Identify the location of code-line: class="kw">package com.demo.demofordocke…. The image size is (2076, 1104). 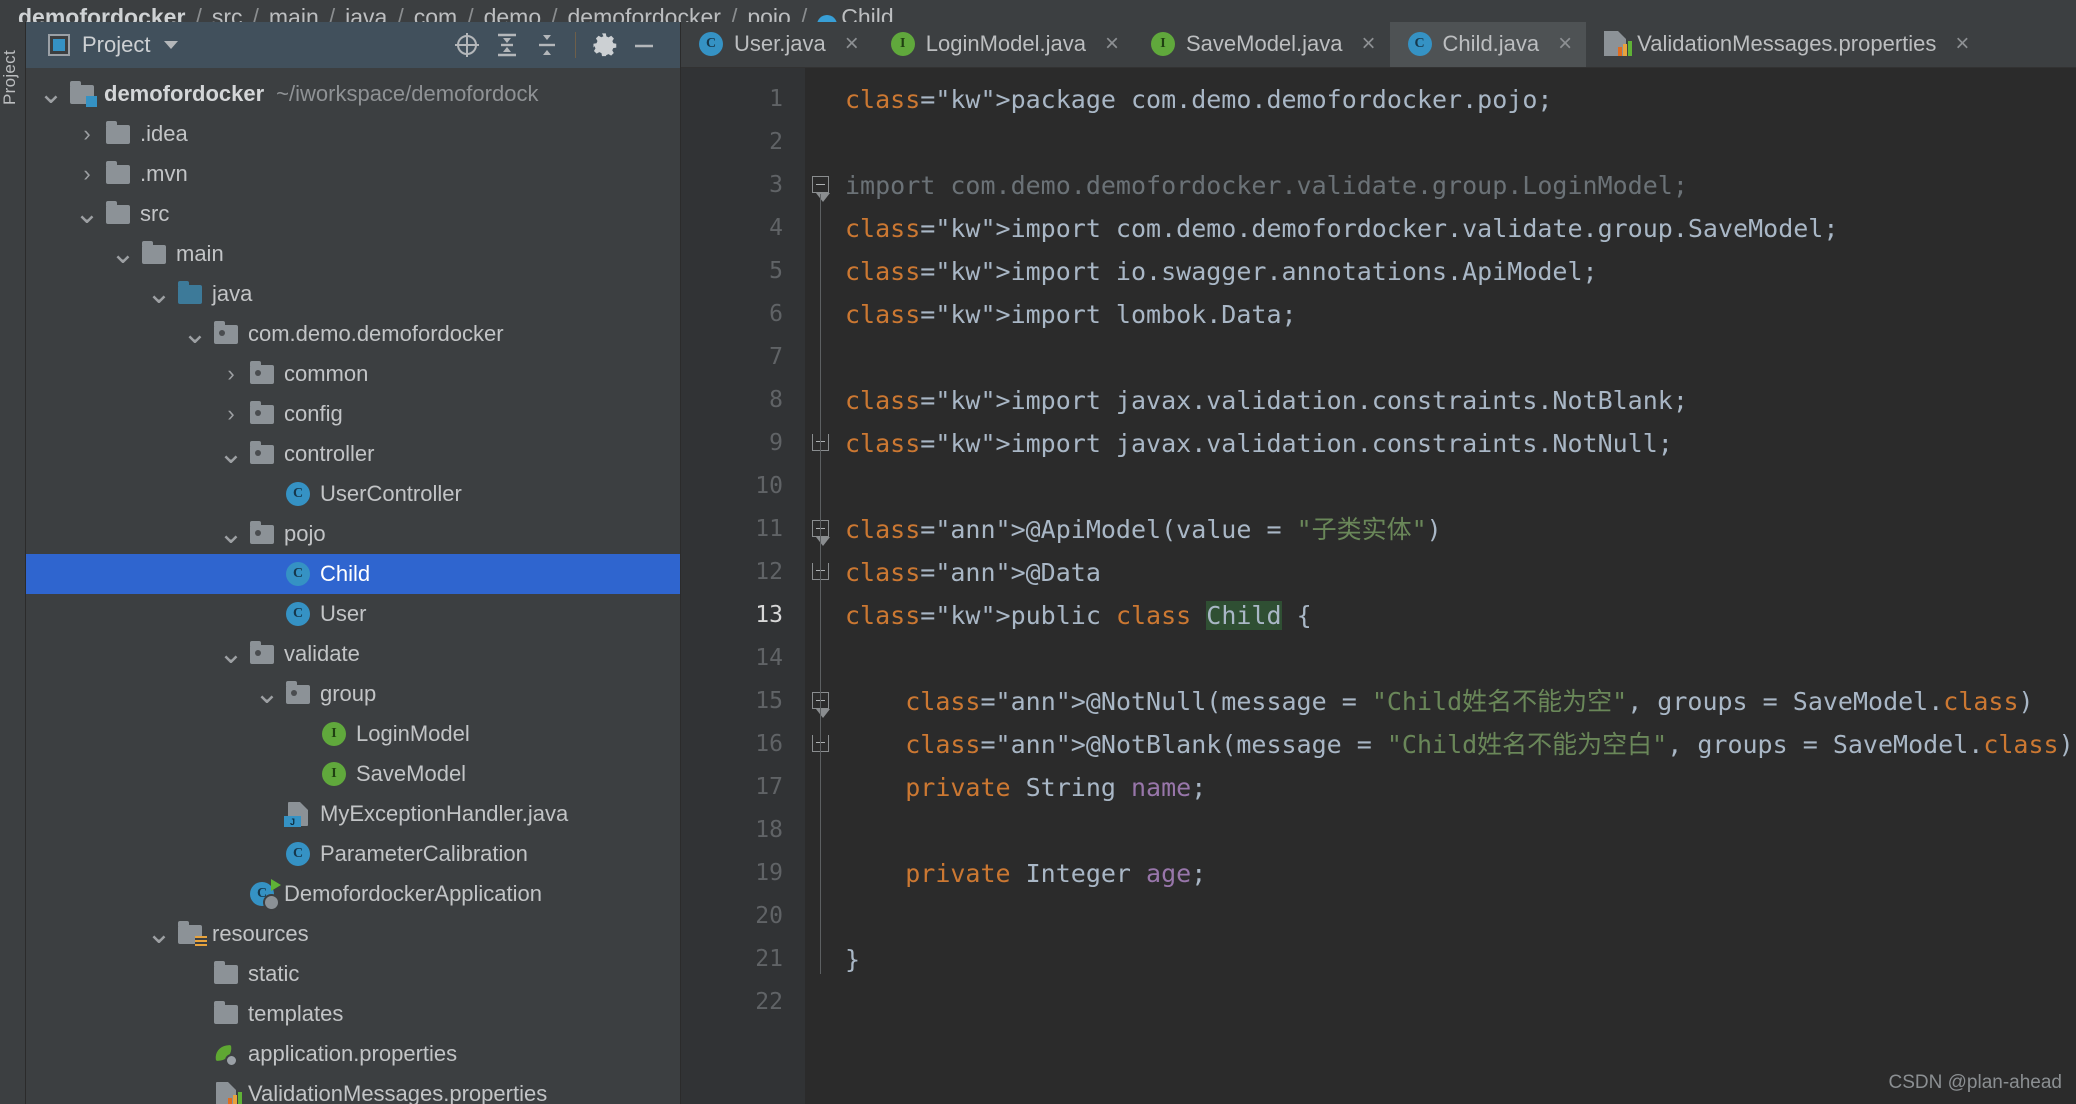
(1455, 99).